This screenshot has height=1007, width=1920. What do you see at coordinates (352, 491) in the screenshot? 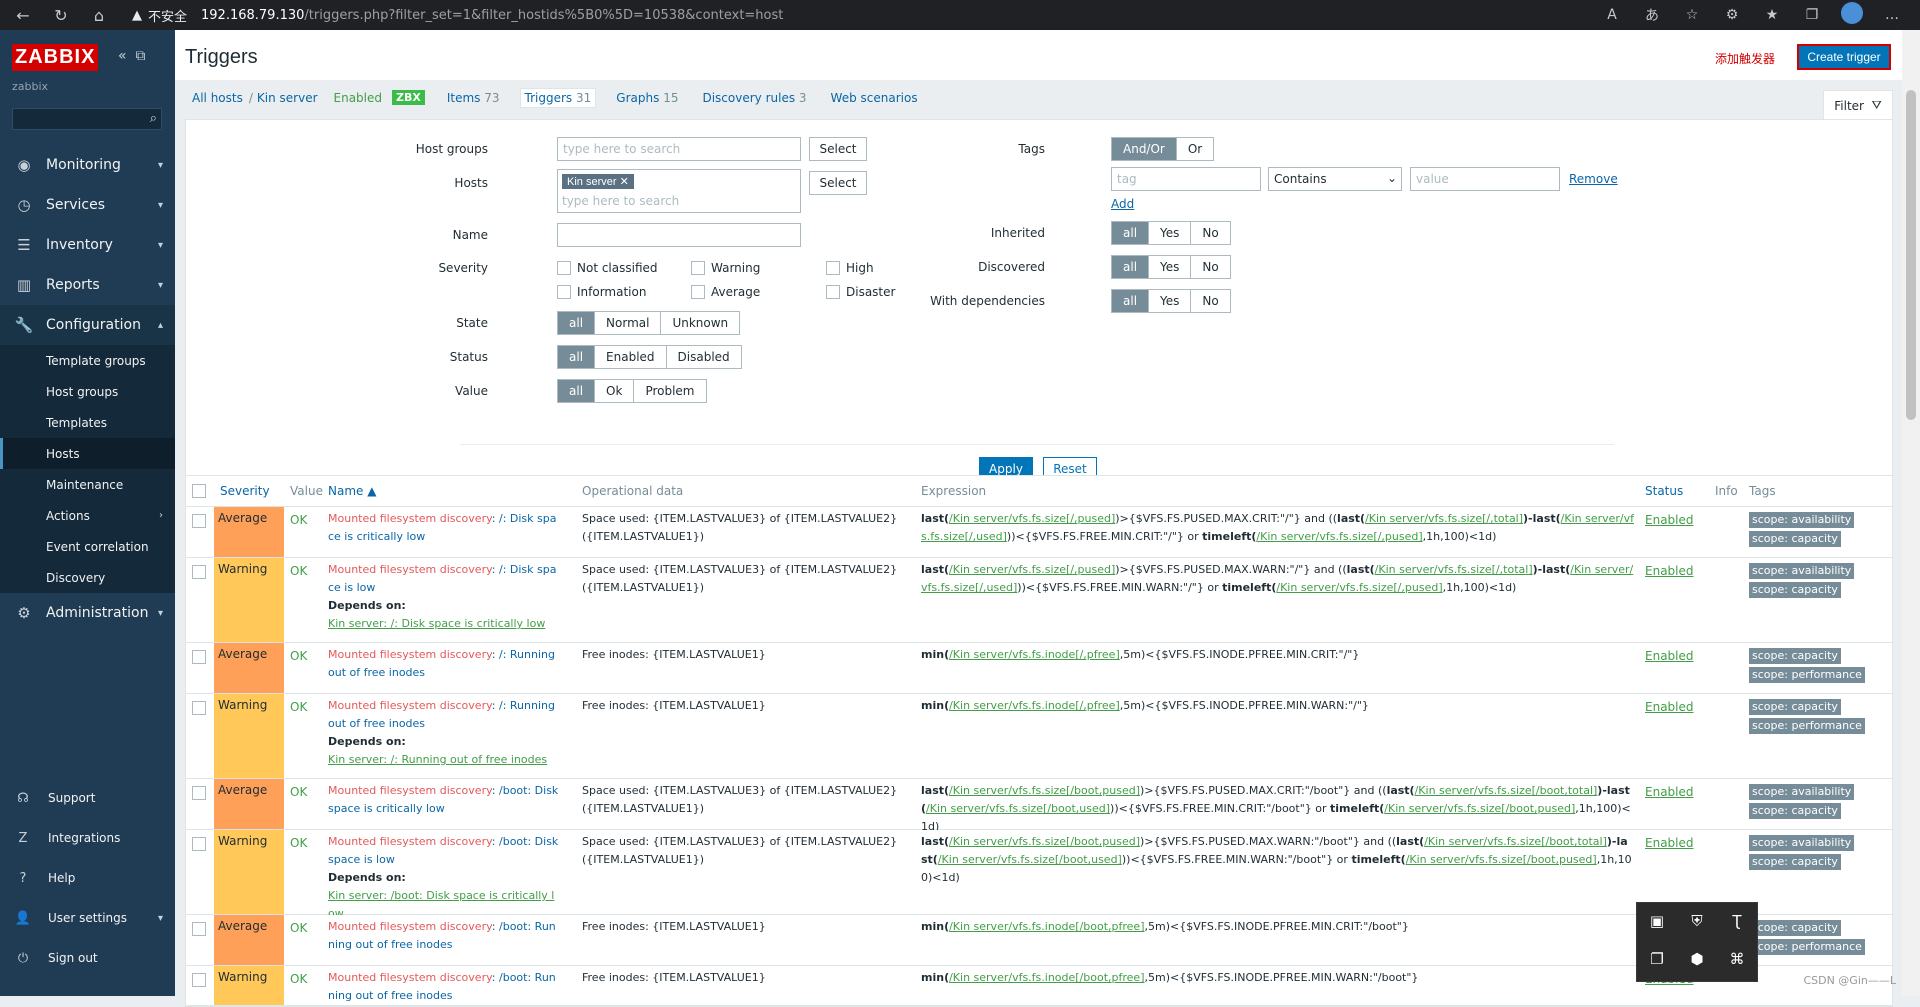
I see `th-name: Name ▲` at bounding box center [352, 491].